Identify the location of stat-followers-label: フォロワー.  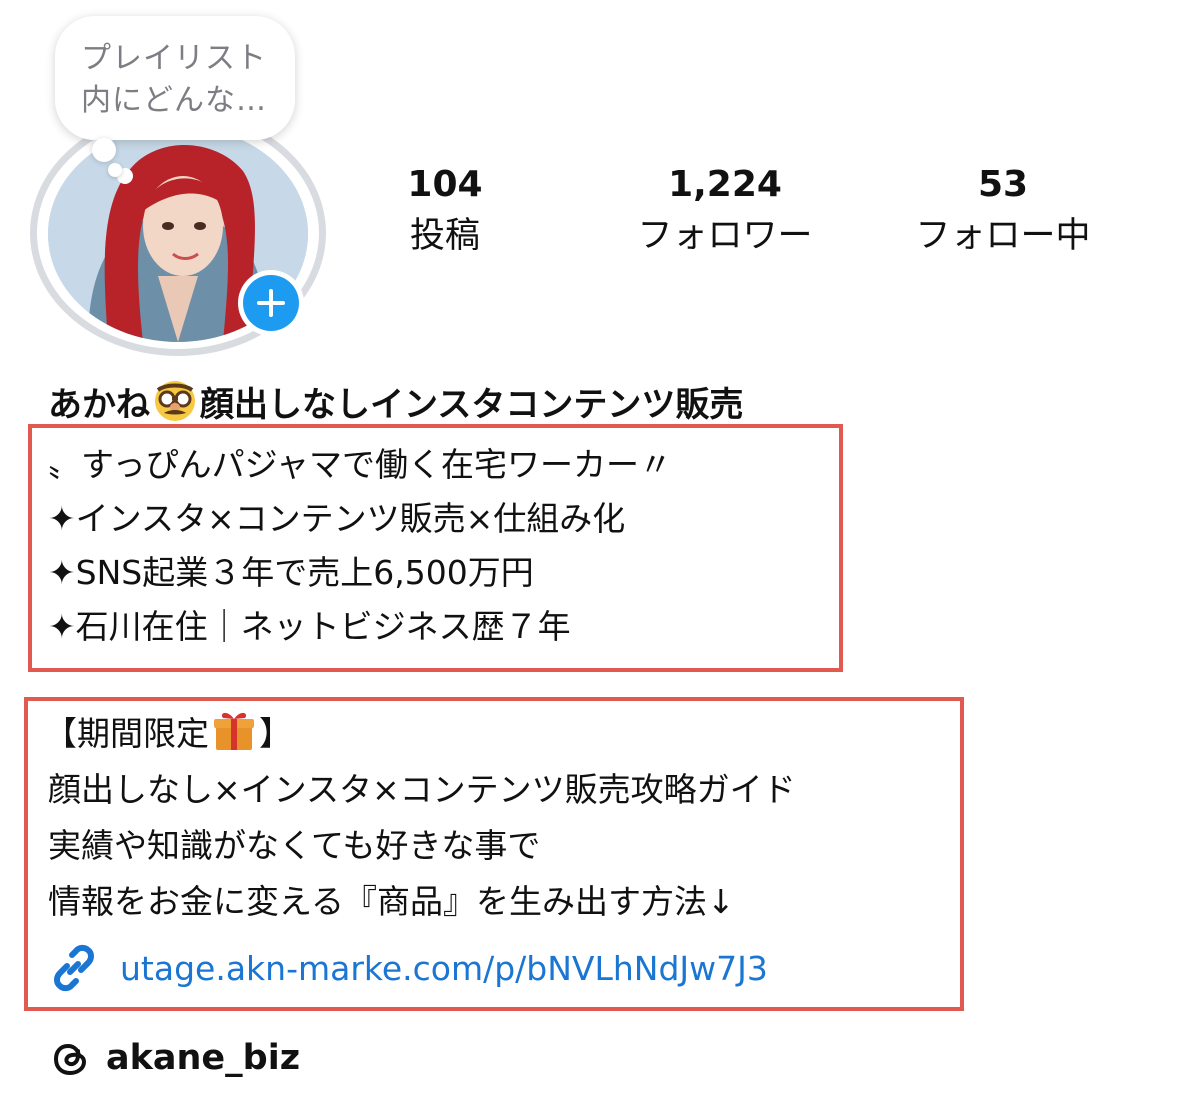
(725, 236).